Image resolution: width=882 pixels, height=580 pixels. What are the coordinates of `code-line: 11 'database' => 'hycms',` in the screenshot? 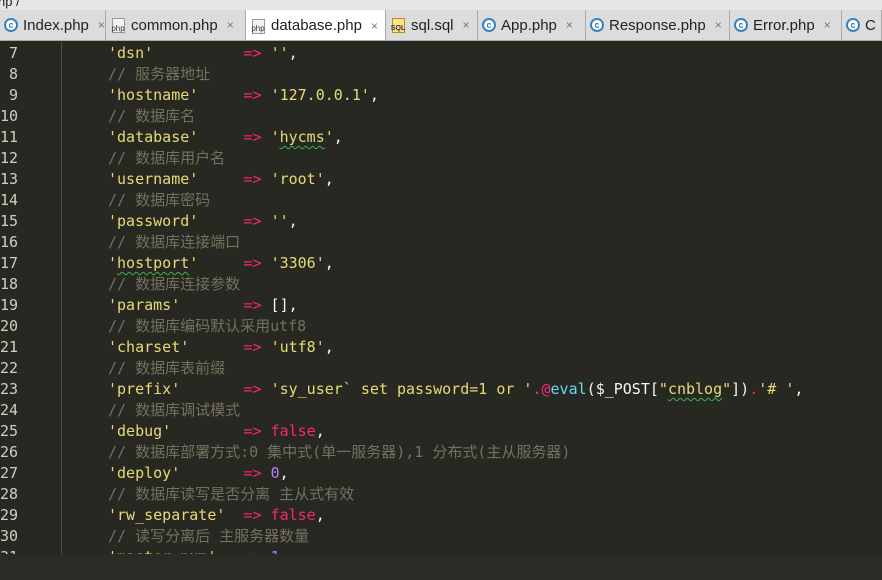 It's located at (441, 137).